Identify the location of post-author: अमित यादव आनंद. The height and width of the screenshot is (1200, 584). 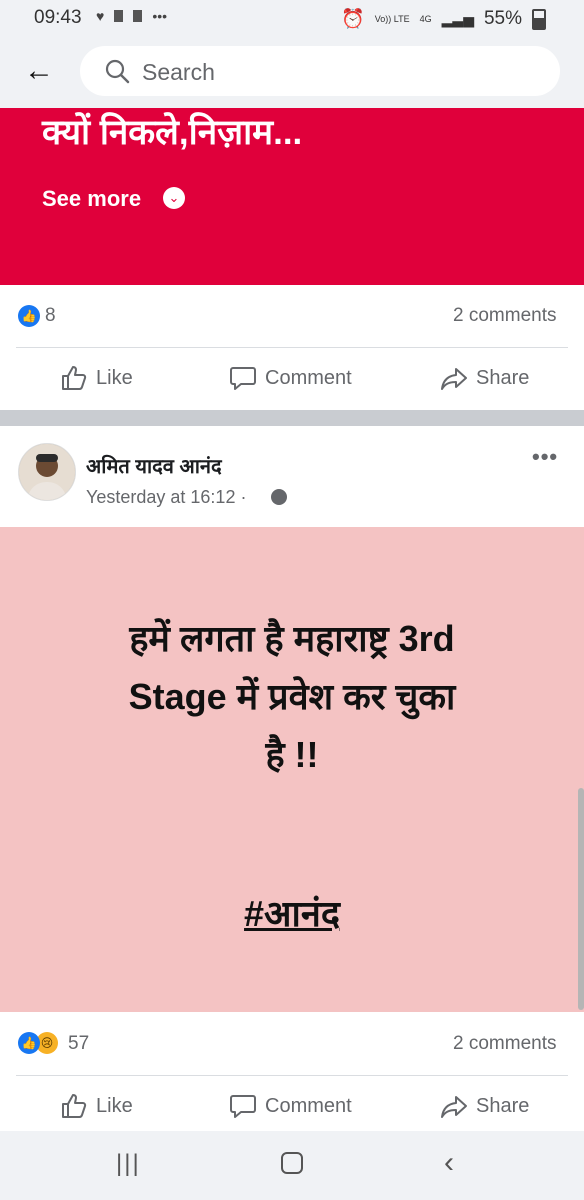
(154, 465).